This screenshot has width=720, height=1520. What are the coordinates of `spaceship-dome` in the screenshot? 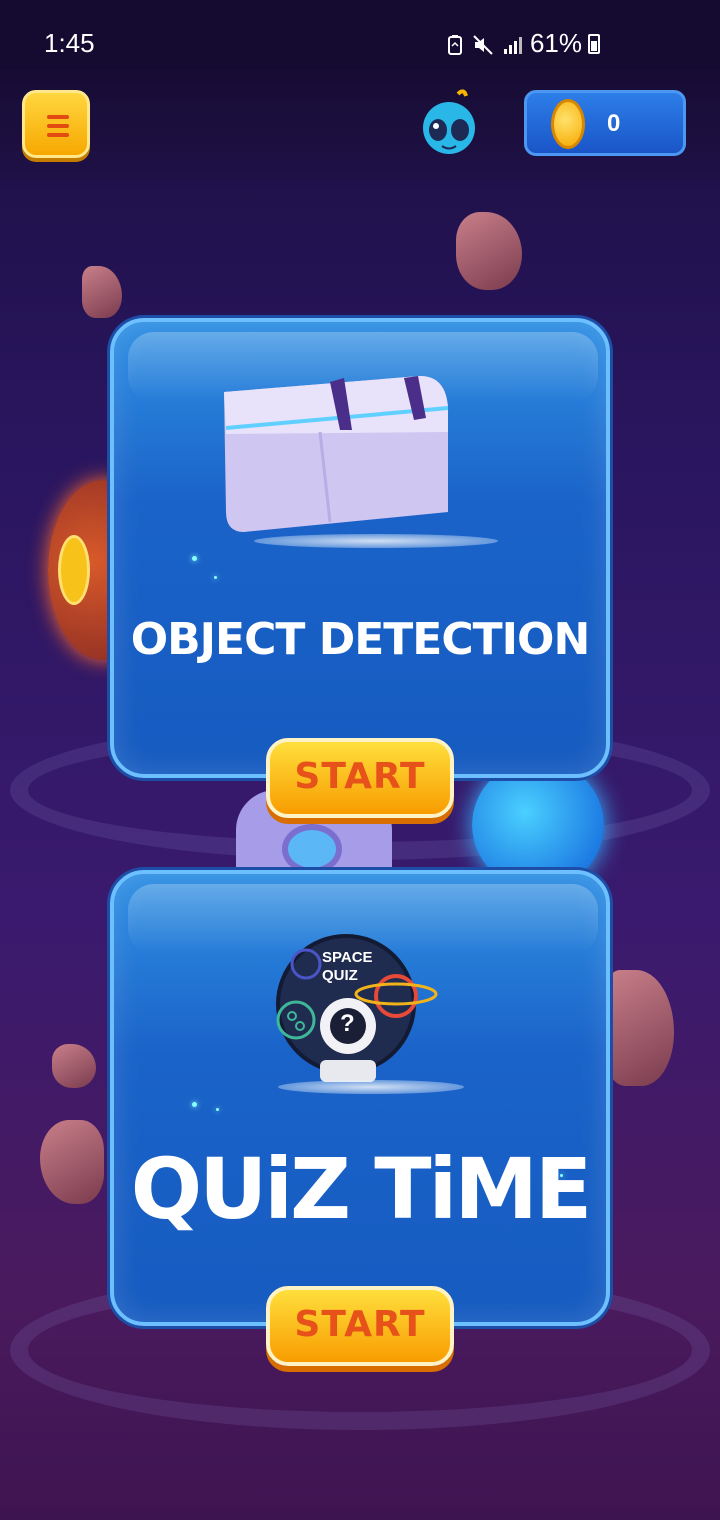 It's located at (312, 849).